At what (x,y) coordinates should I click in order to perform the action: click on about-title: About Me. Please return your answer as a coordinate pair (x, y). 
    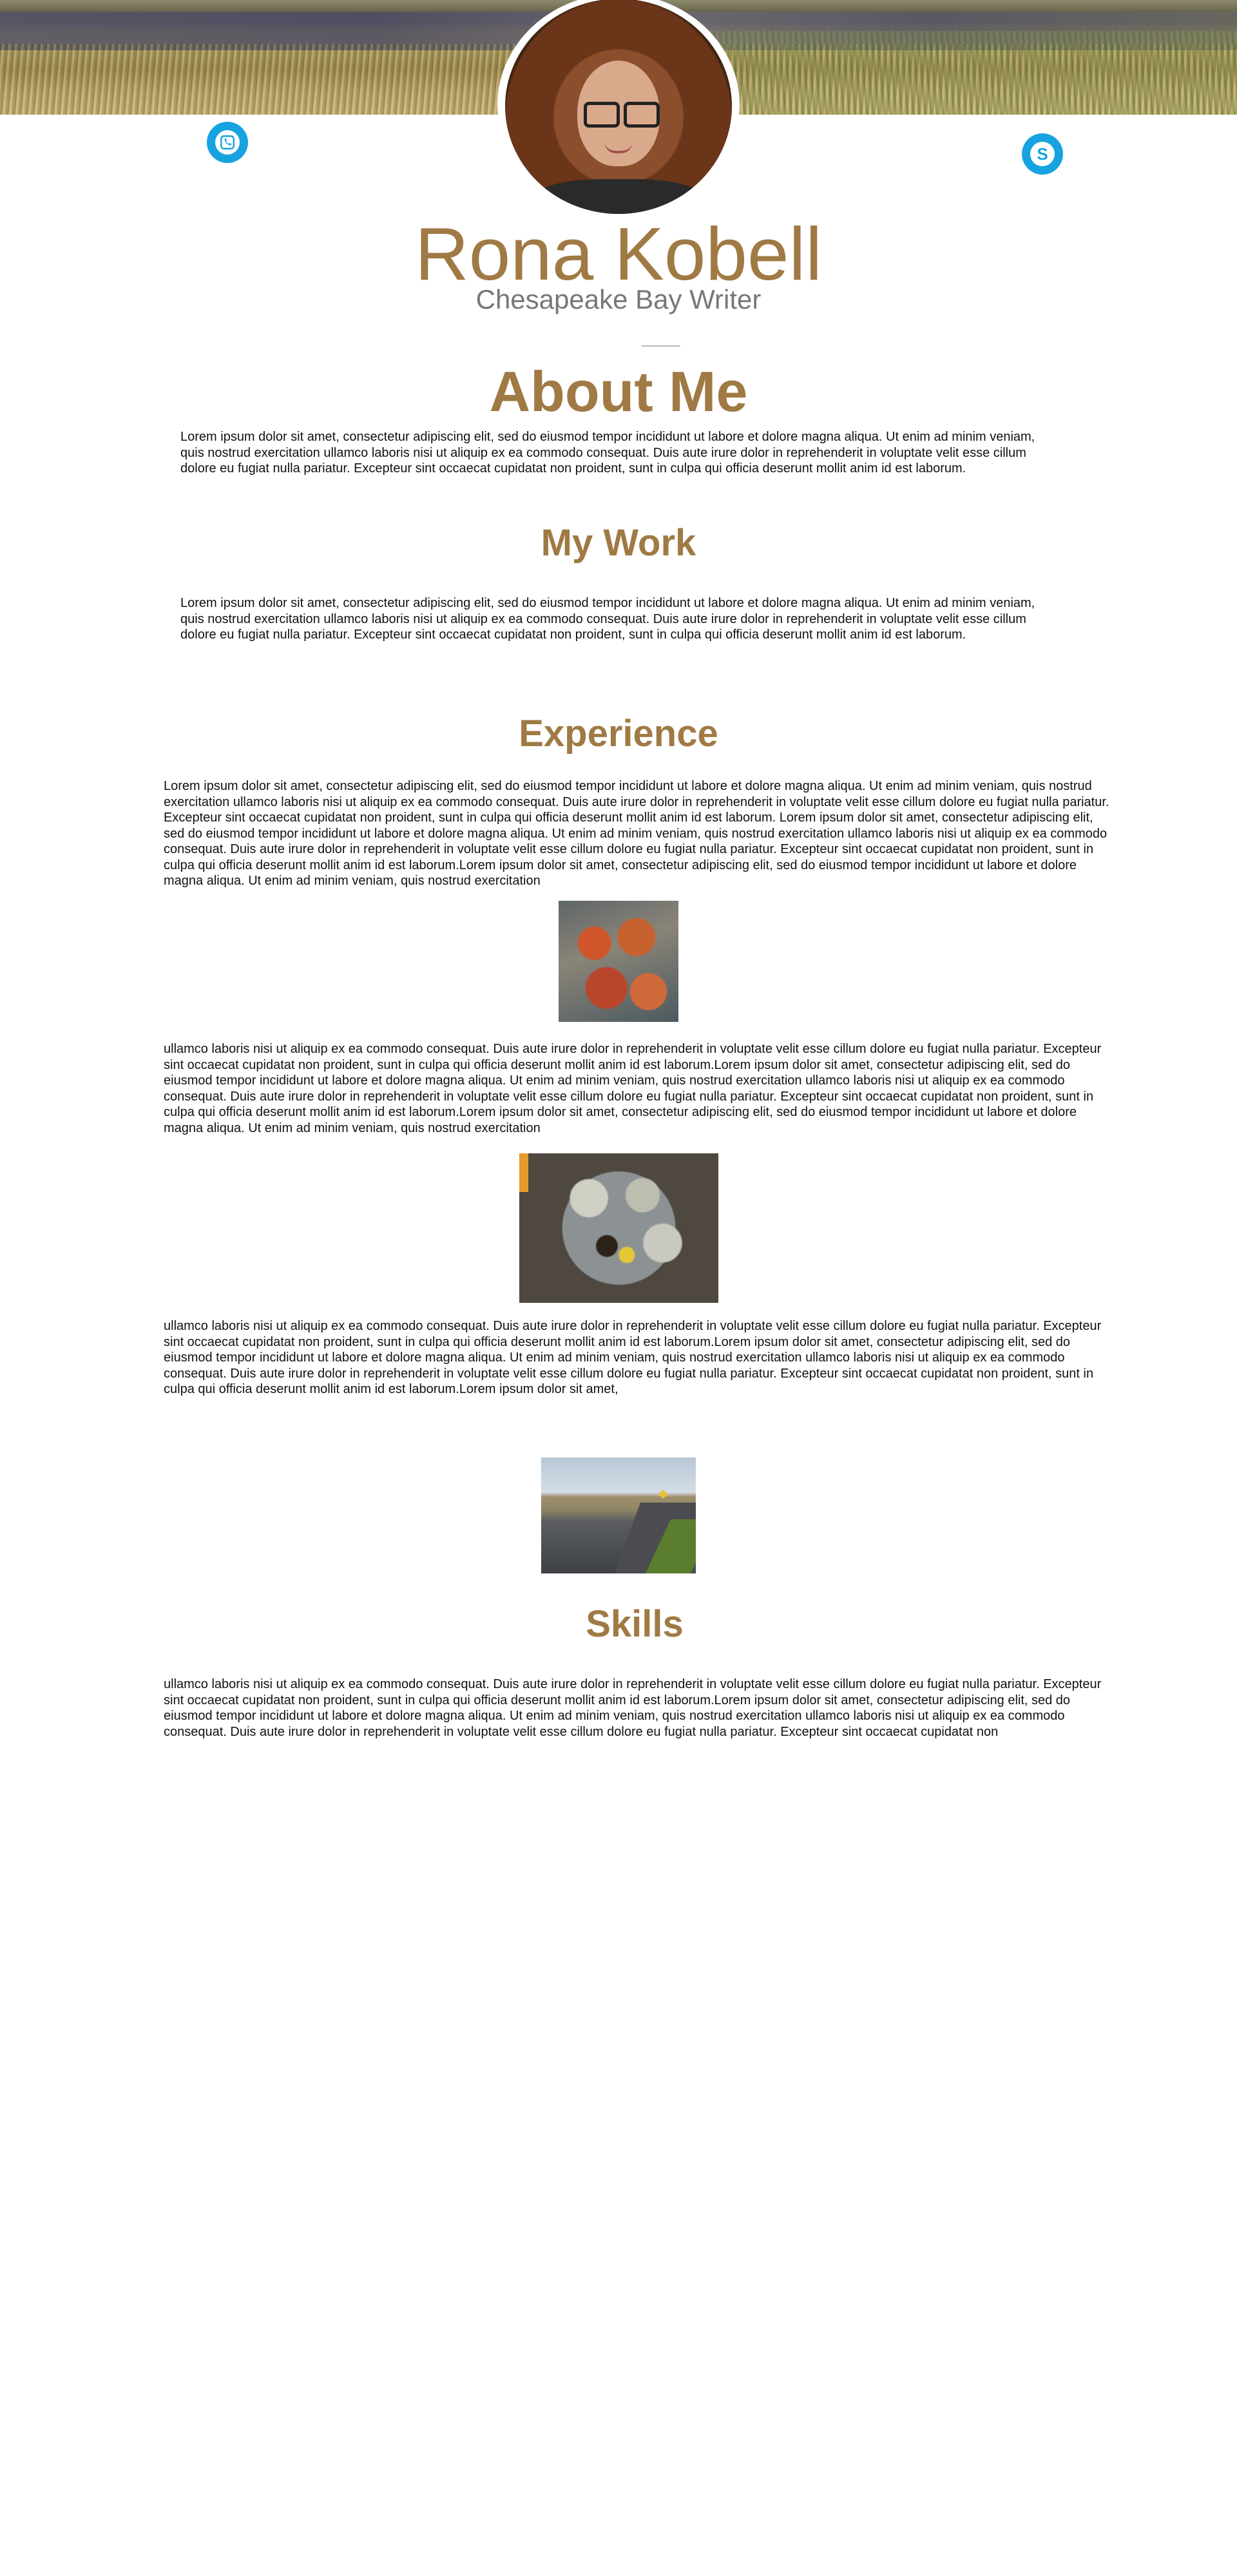
    Looking at the image, I should click on (618, 391).